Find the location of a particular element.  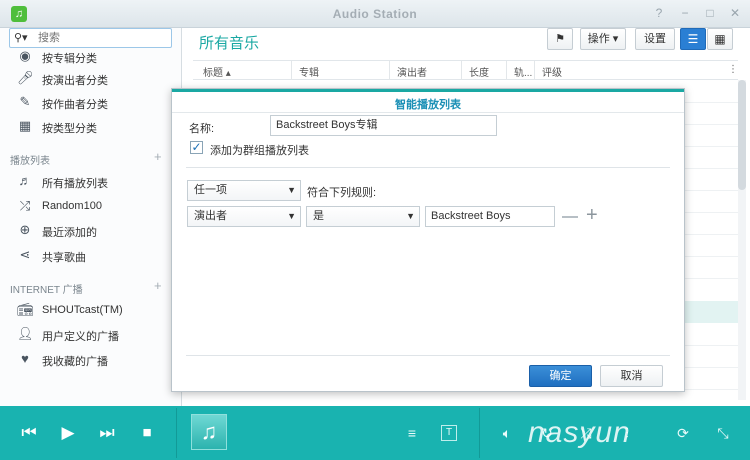

page-title: 所有音乐 is located at coordinates (229, 43).